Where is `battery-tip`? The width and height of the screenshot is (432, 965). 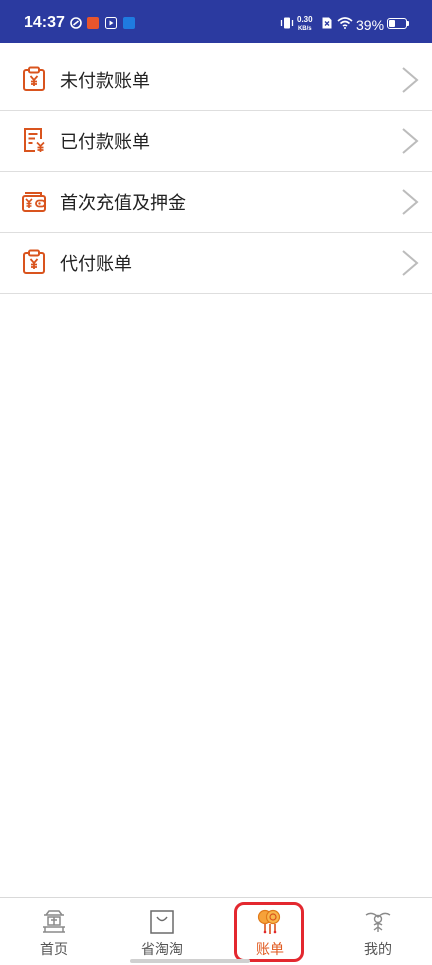
battery-tip is located at coordinates (408, 23).